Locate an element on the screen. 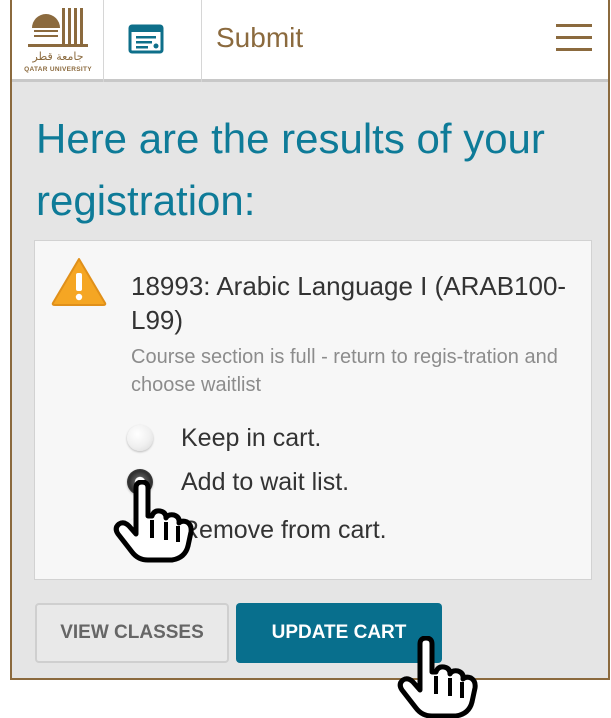 Image resolution: width=611 pixels, height=718 pixels. view-classes-button: VIEW CLASSES is located at coordinates (132, 633).